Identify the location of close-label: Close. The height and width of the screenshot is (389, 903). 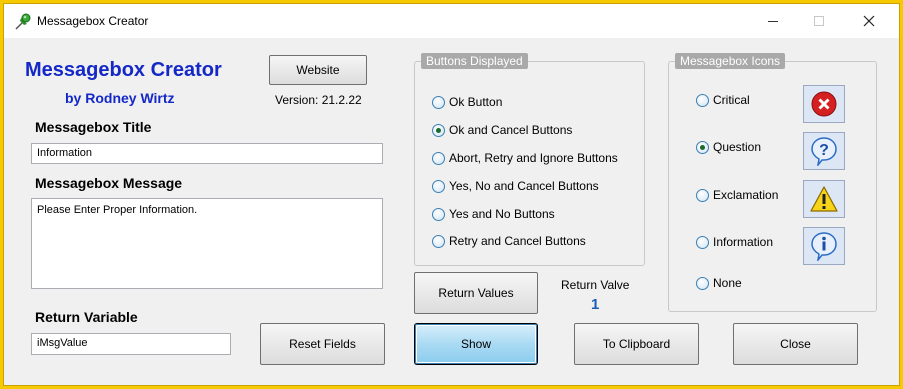
(795, 344).